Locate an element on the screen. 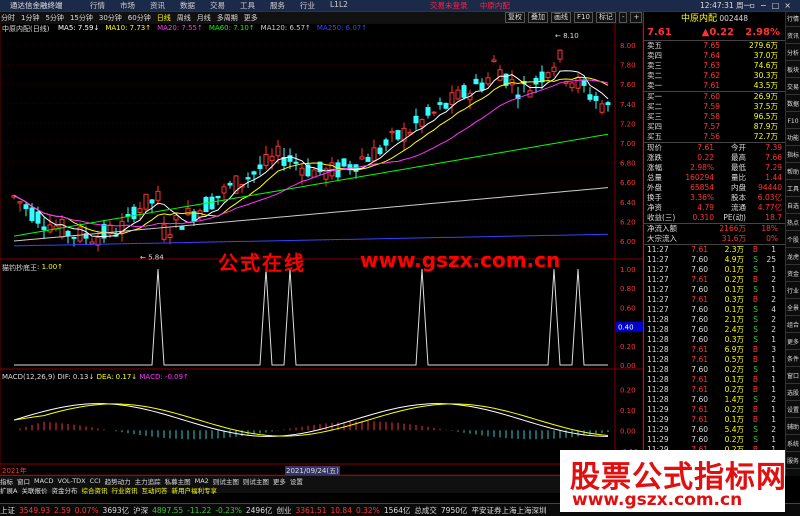 This screenshot has height=516, width=800. period-tab: 更多 is located at coordinates (251, 18).